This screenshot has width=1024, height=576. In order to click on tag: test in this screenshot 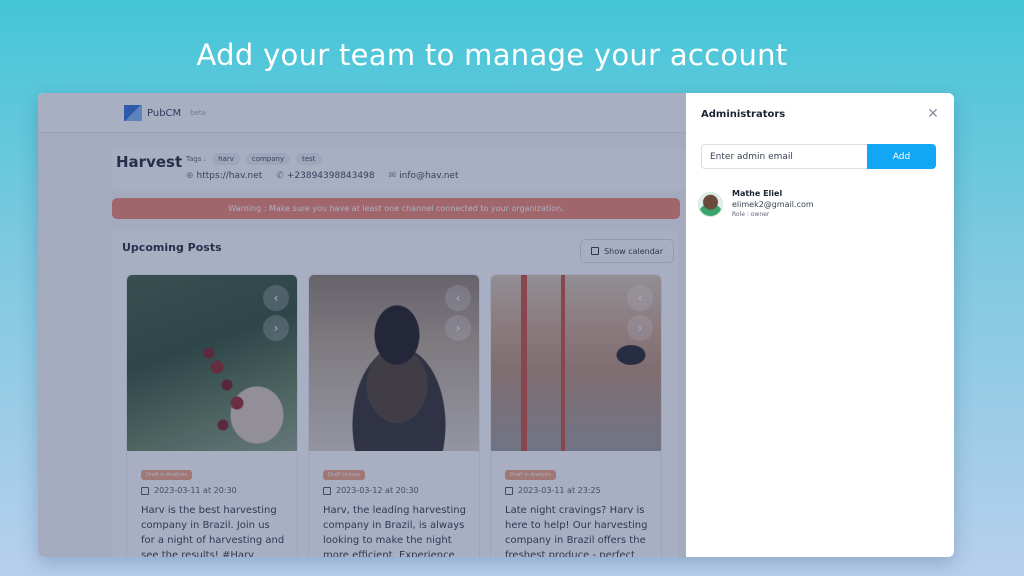, I will do `click(309, 159)`.